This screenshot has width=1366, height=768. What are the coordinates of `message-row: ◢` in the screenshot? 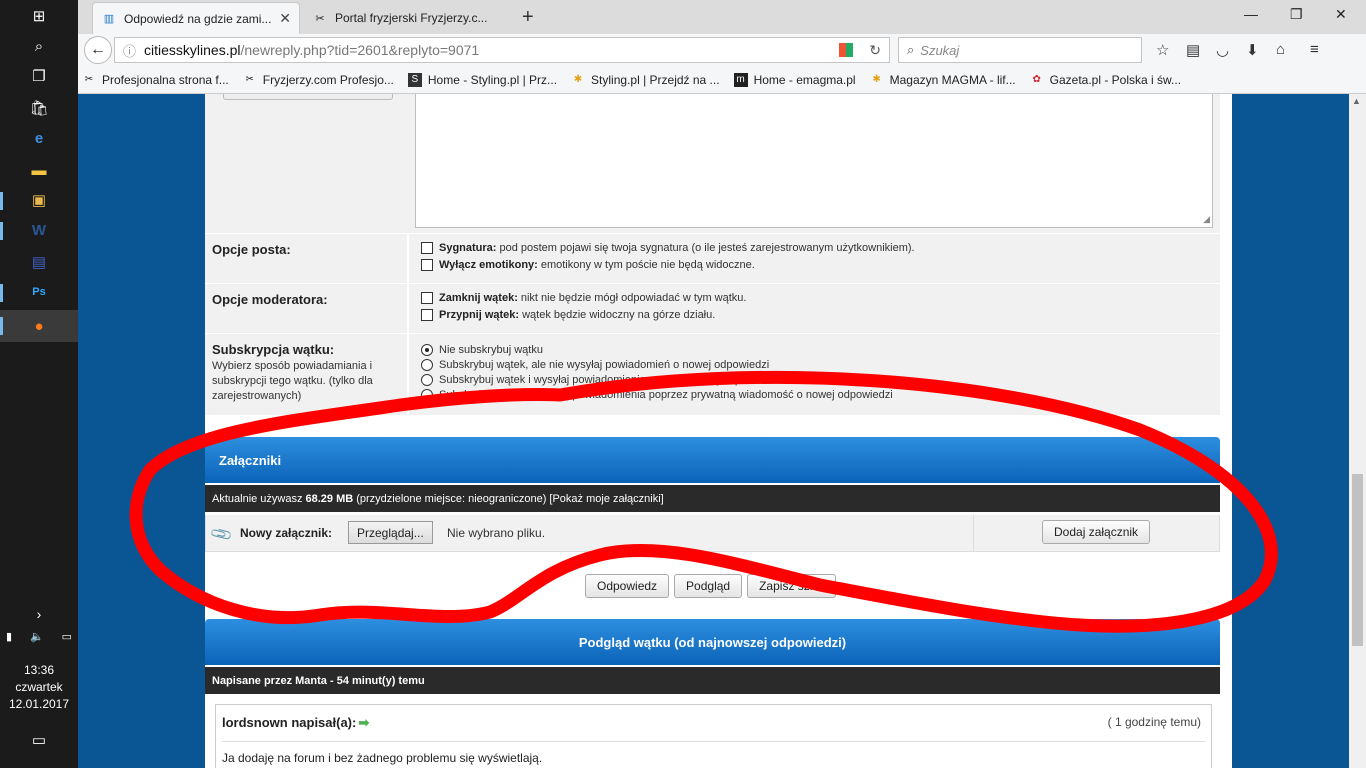 It's located at (712, 164).